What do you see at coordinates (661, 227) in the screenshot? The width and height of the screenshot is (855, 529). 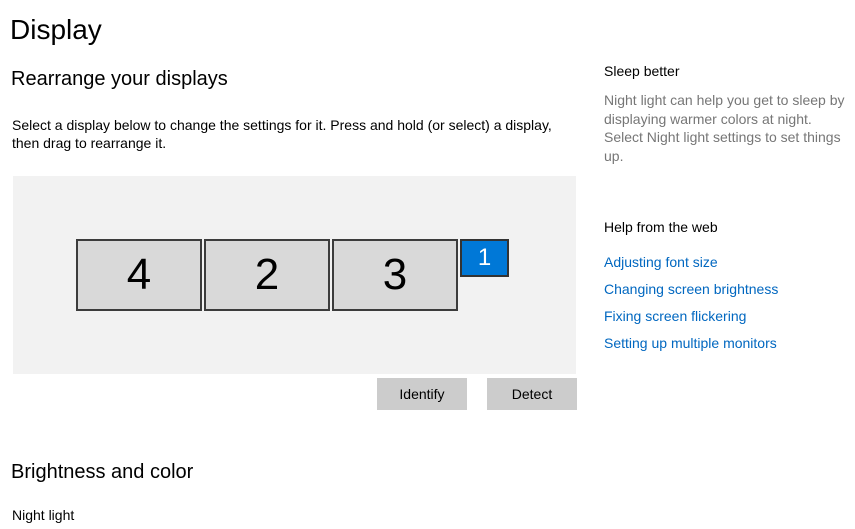 I see `help-from-web-heading: Help from the web` at bounding box center [661, 227].